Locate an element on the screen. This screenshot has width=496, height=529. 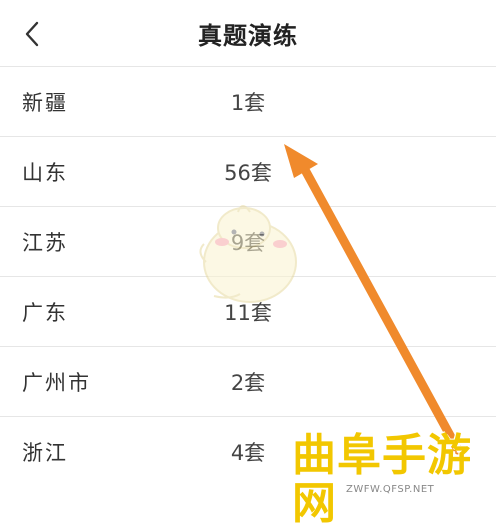
region-name: 江苏 is located at coordinates (45, 243).